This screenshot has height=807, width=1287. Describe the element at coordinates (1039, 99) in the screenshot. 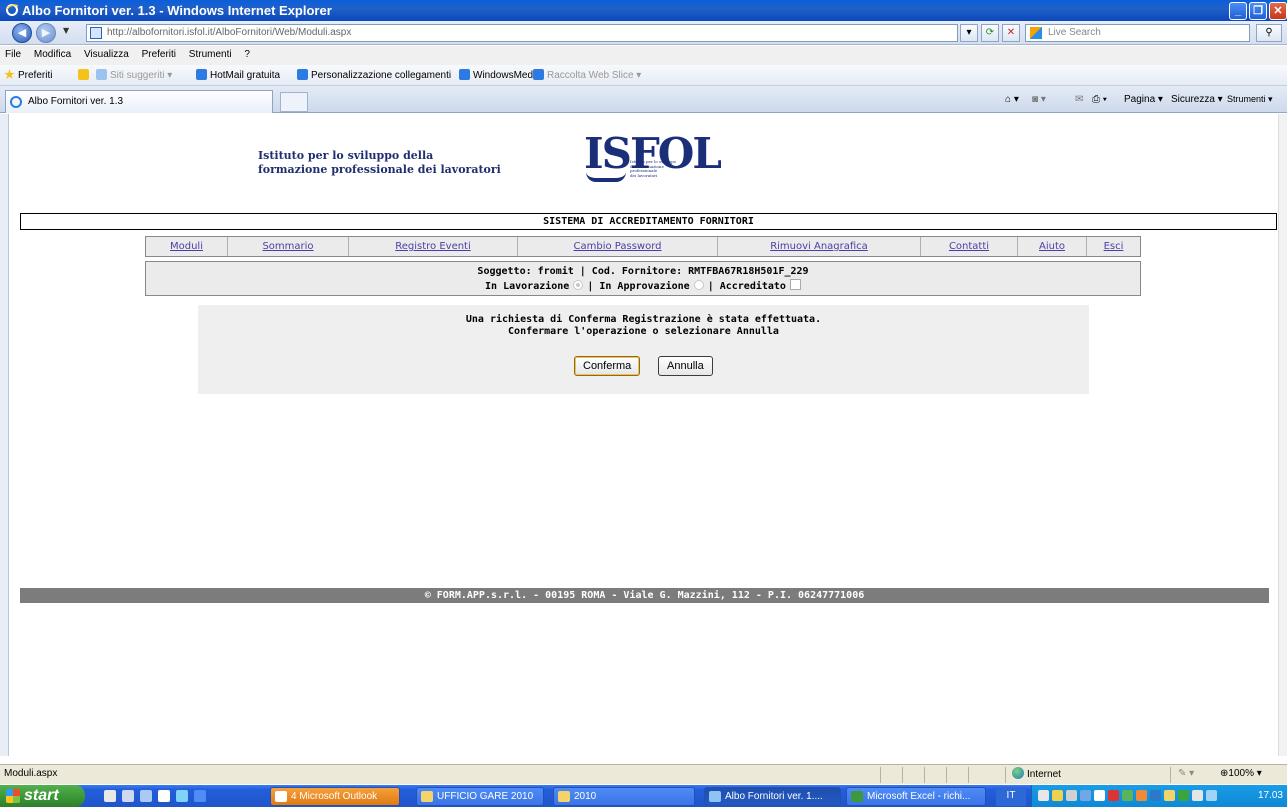

I see `feeds-icon: ◙ ▾` at that location.